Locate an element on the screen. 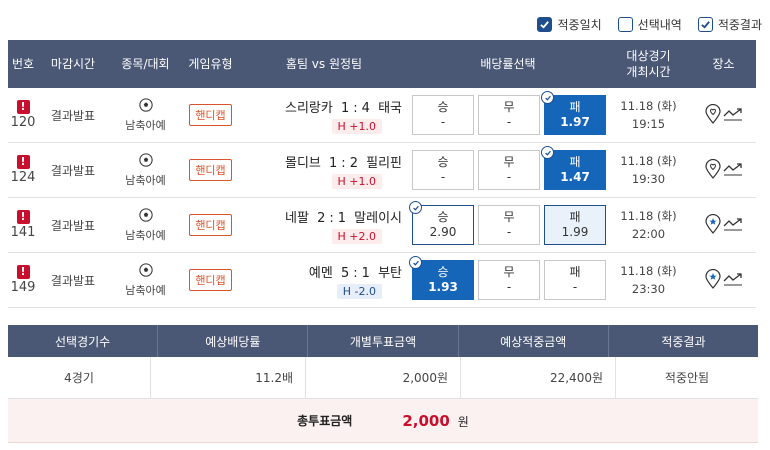 This screenshot has width=770, height=450. total-bet-amount: 2,000 is located at coordinates (426, 420).